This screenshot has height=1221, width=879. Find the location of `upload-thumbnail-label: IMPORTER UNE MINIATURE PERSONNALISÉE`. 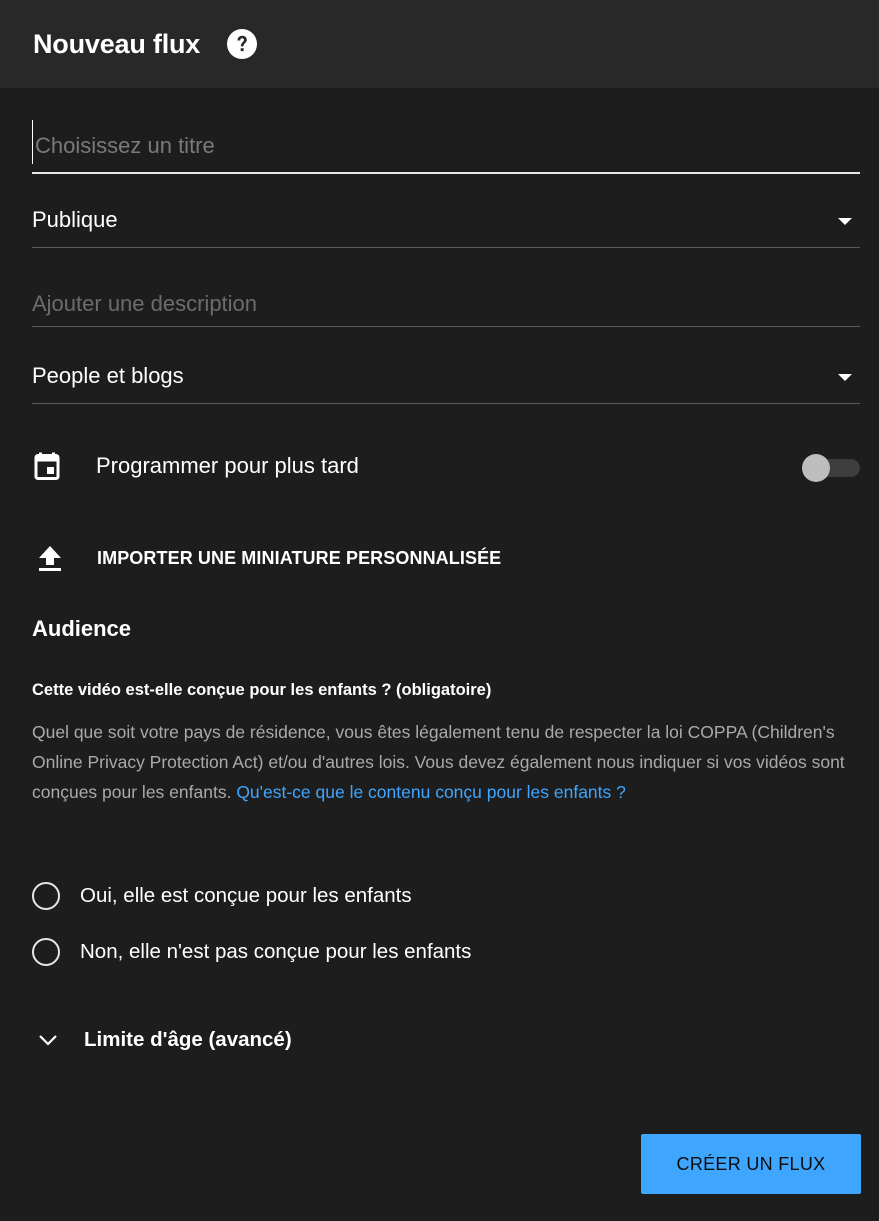

upload-thumbnail-label: IMPORTER UNE MINIATURE PERSONNALISÉE is located at coordinates (299, 557).